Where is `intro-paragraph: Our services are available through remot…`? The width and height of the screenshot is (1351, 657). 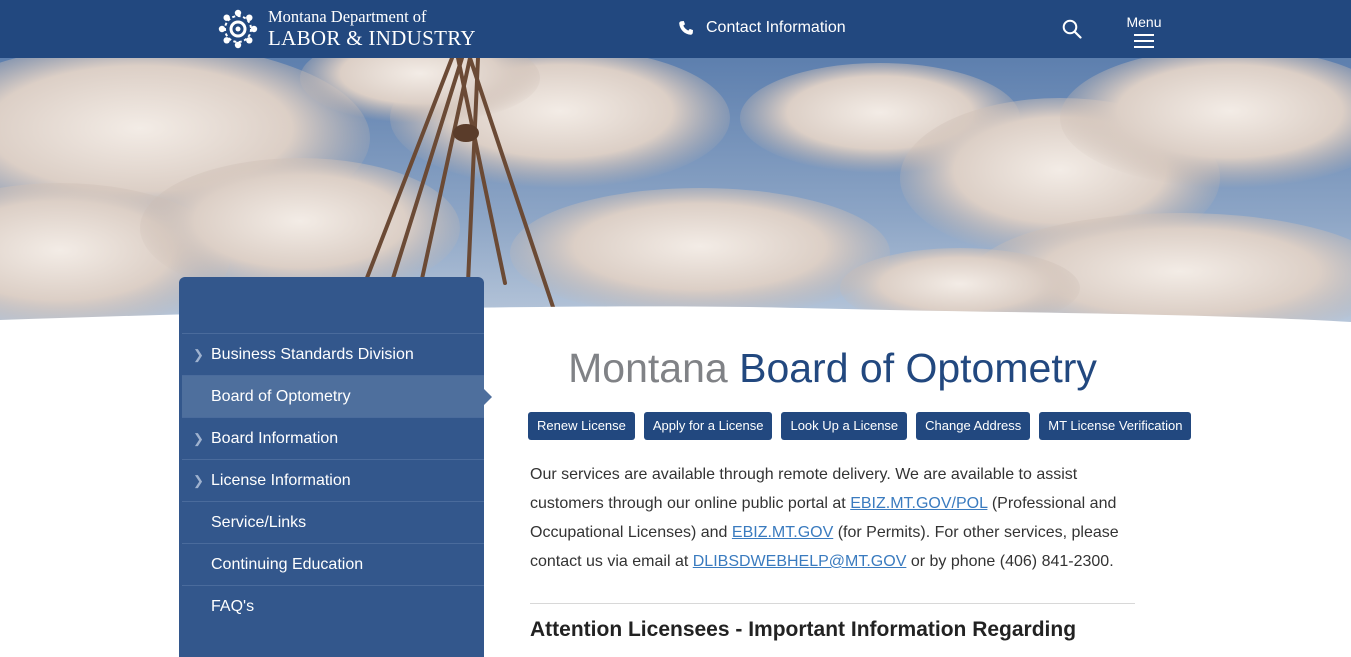
intro-paragraph: Our services are available through remot… is located at coordinates (836, 518).